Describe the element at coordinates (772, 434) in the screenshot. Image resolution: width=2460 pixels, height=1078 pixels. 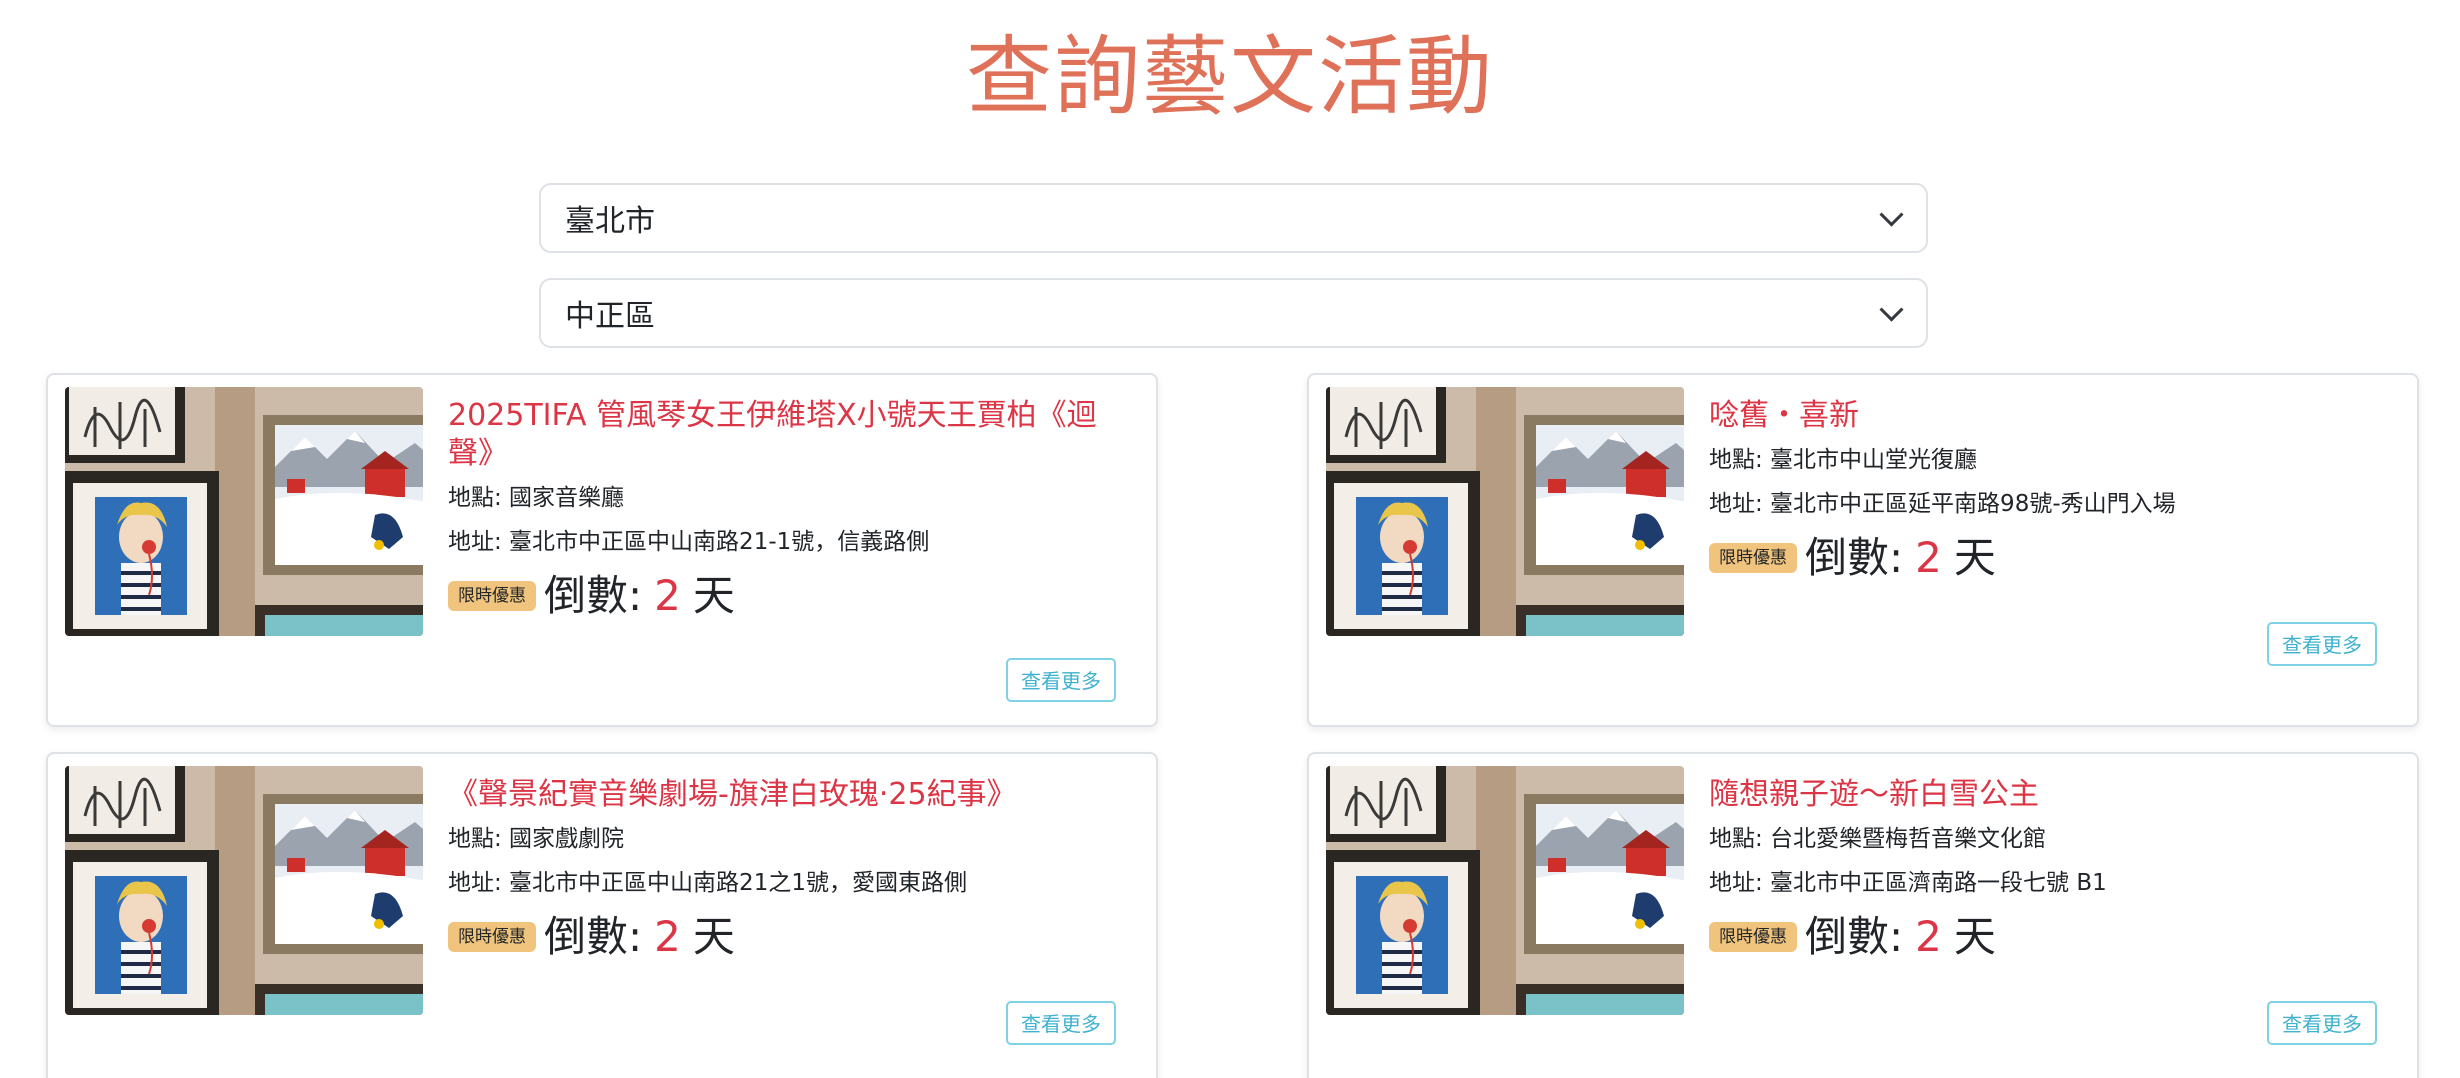
I see `event-title: 2025TIFA 管風琴女王伊維塔X小號天王賈柏《迴聲》` at that location.